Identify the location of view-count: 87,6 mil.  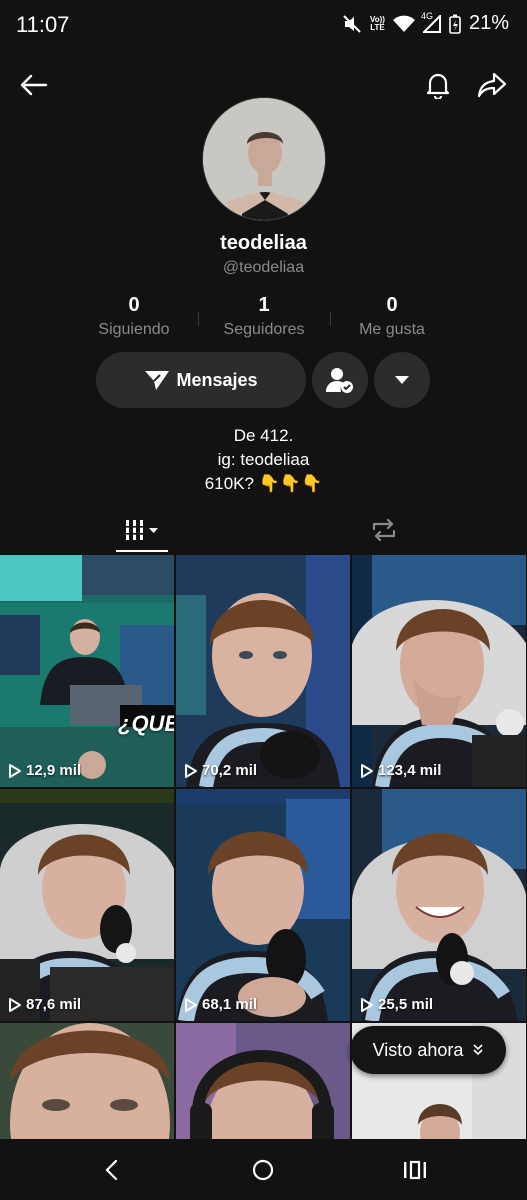
(44, 1004).